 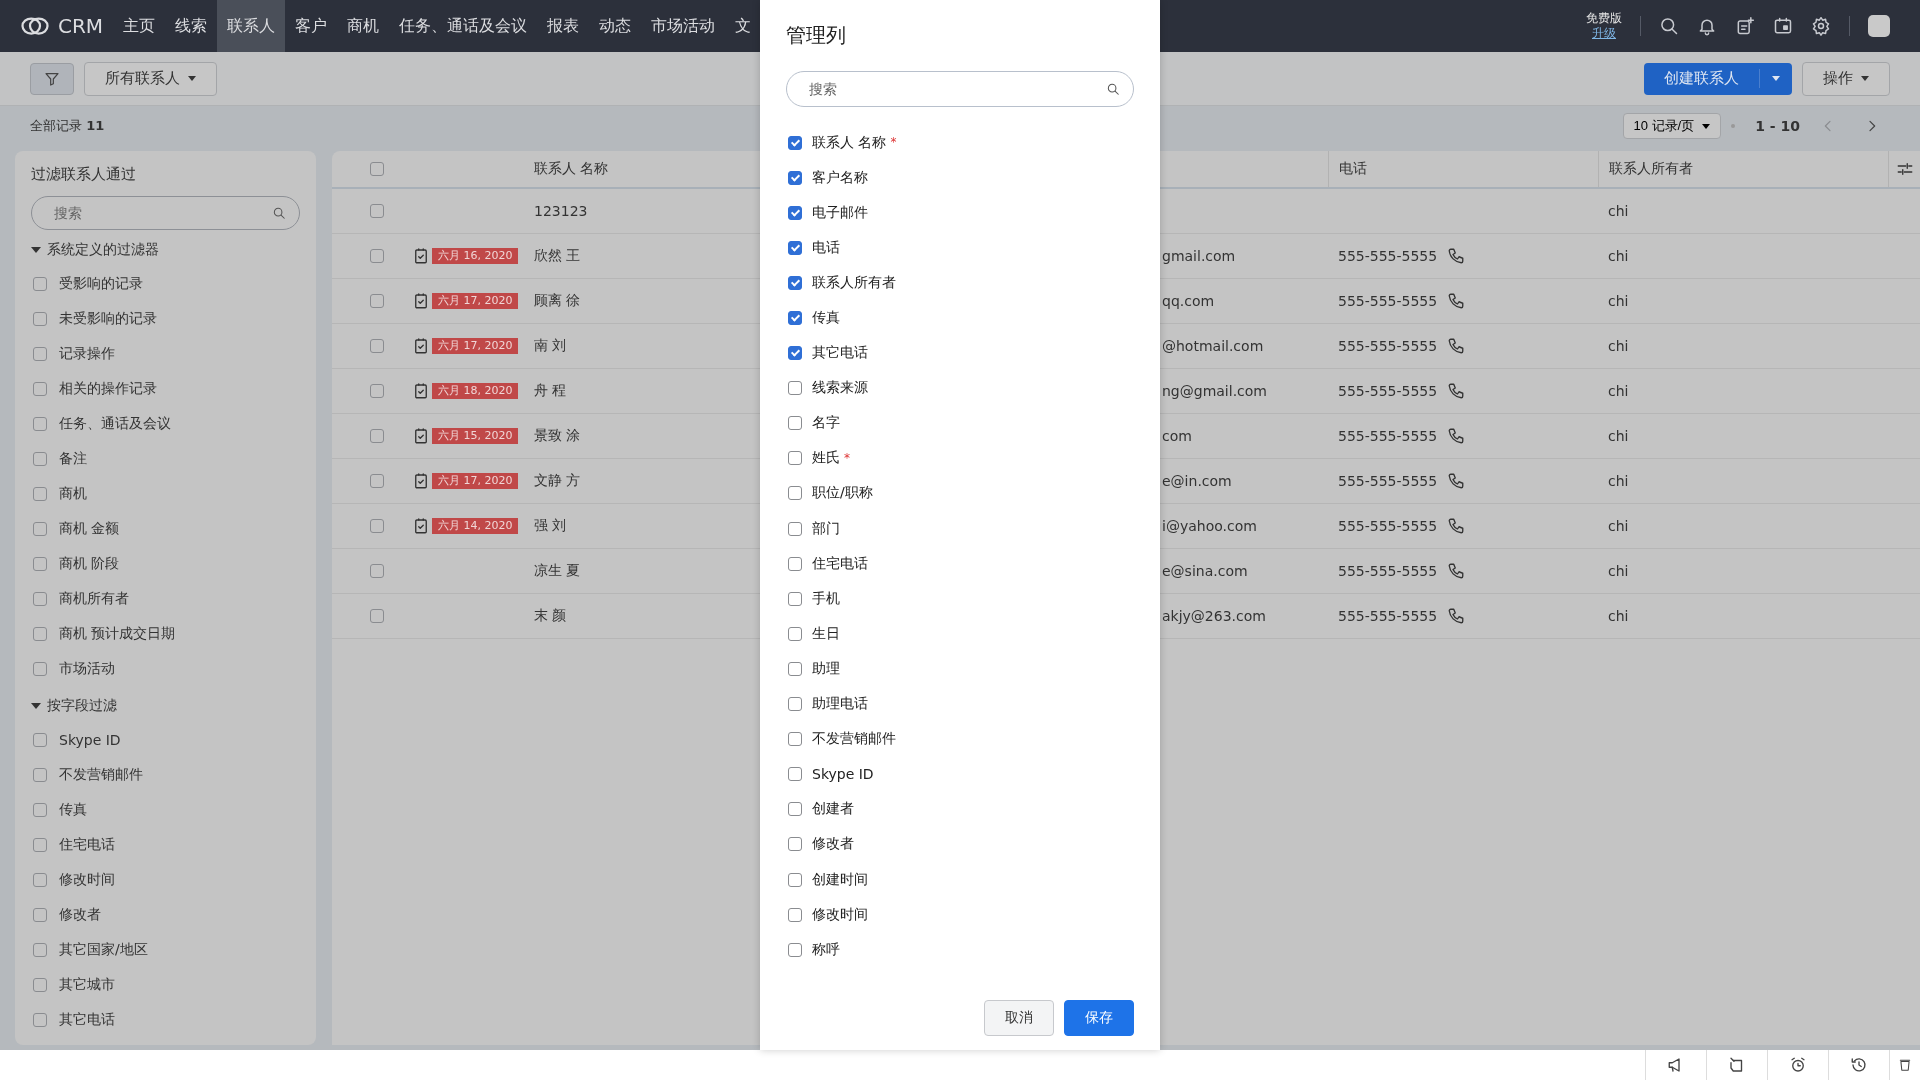 What do you see at coordinates (1798, 1065) in the screenshot?
I see `alarm-clock-icon` at bounding box center [1798, 1065].